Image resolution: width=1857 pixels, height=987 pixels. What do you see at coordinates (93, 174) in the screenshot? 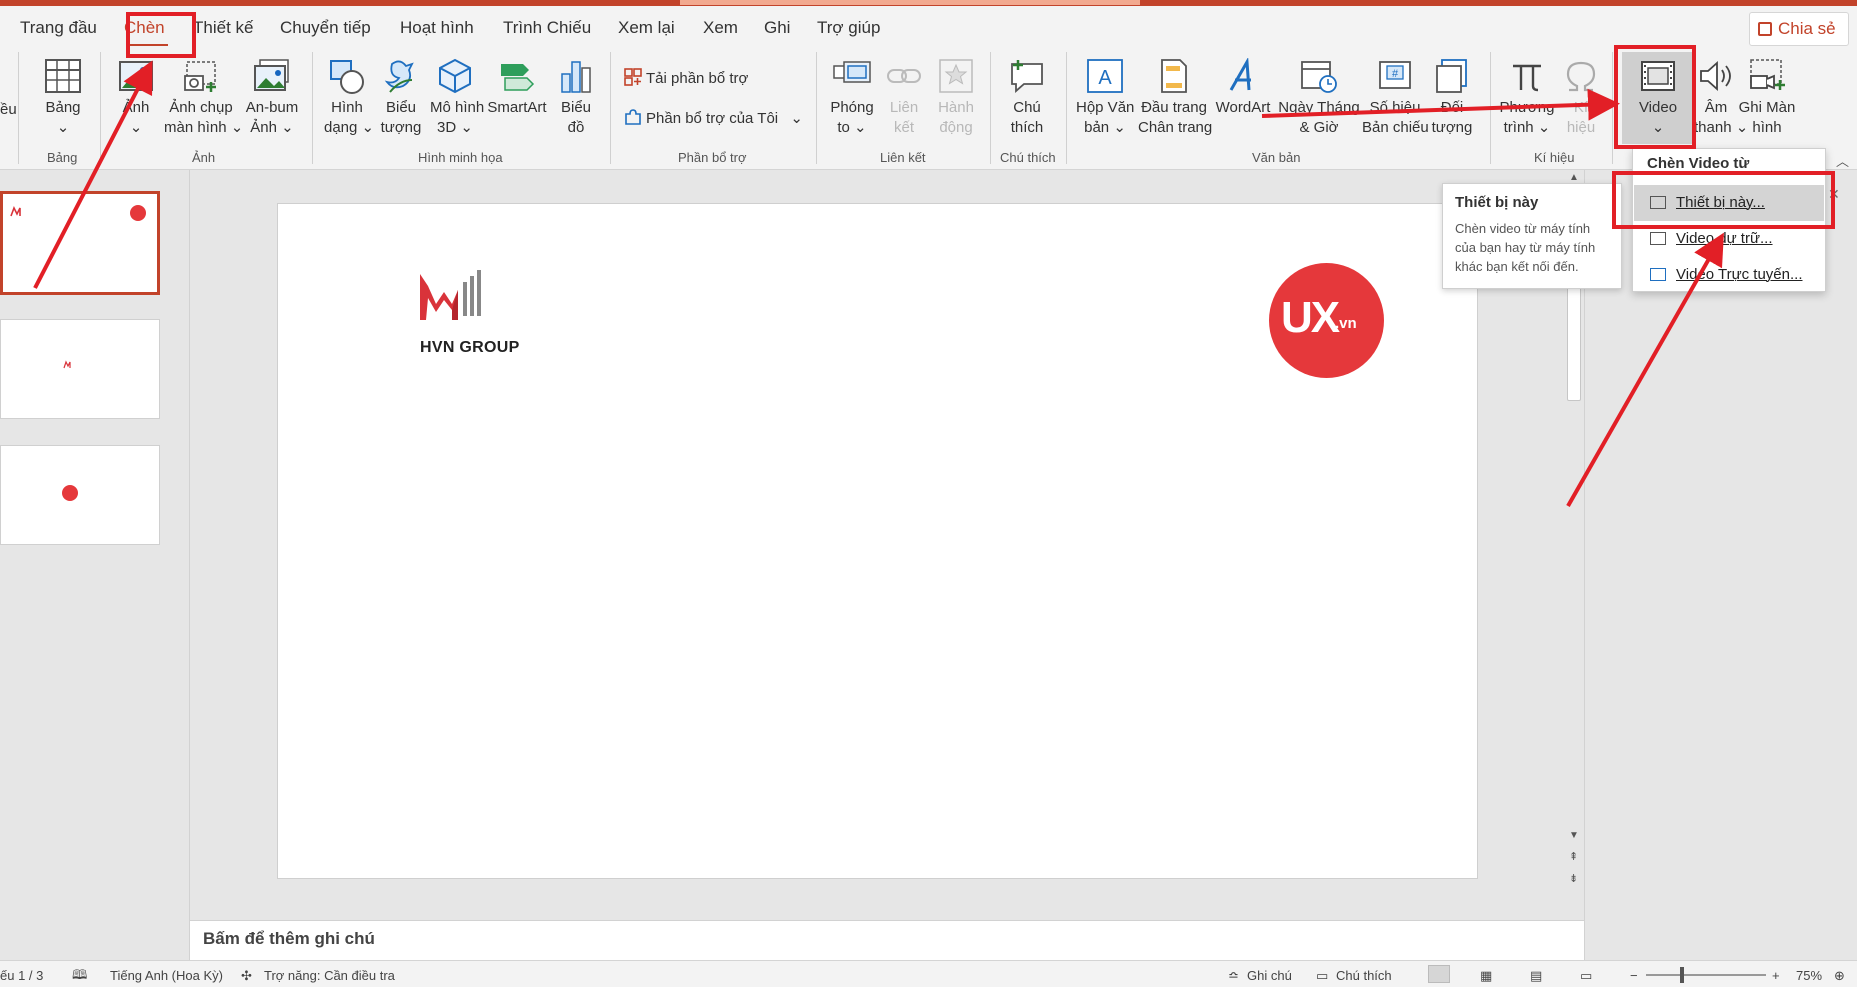
I see `arrow-to-insert-tab` at bounding box center [93, 174].